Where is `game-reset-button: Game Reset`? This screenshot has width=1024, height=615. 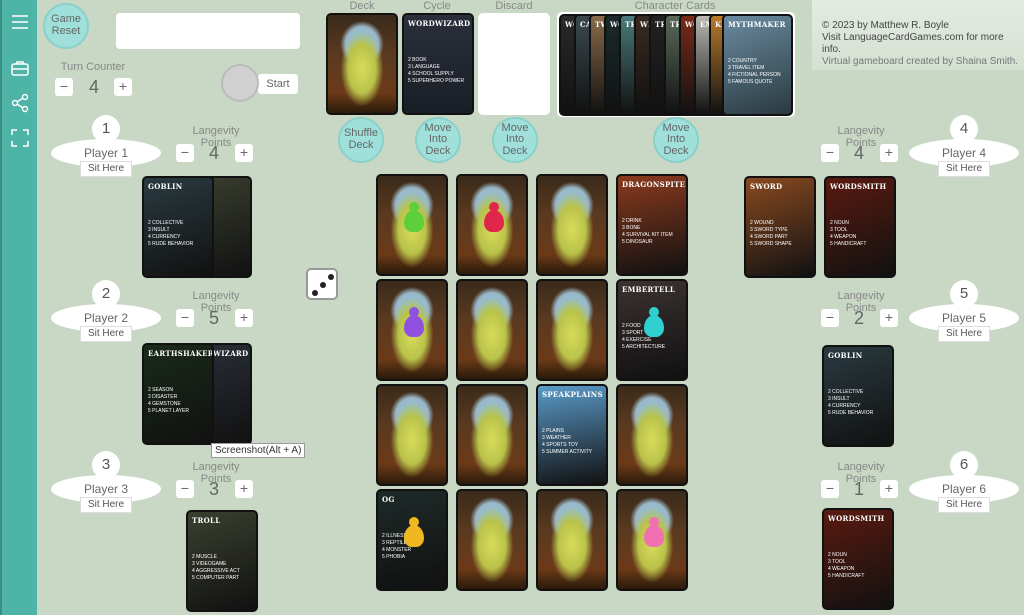 game-reset-button: Game Reset is located at coordinates (66, 26).